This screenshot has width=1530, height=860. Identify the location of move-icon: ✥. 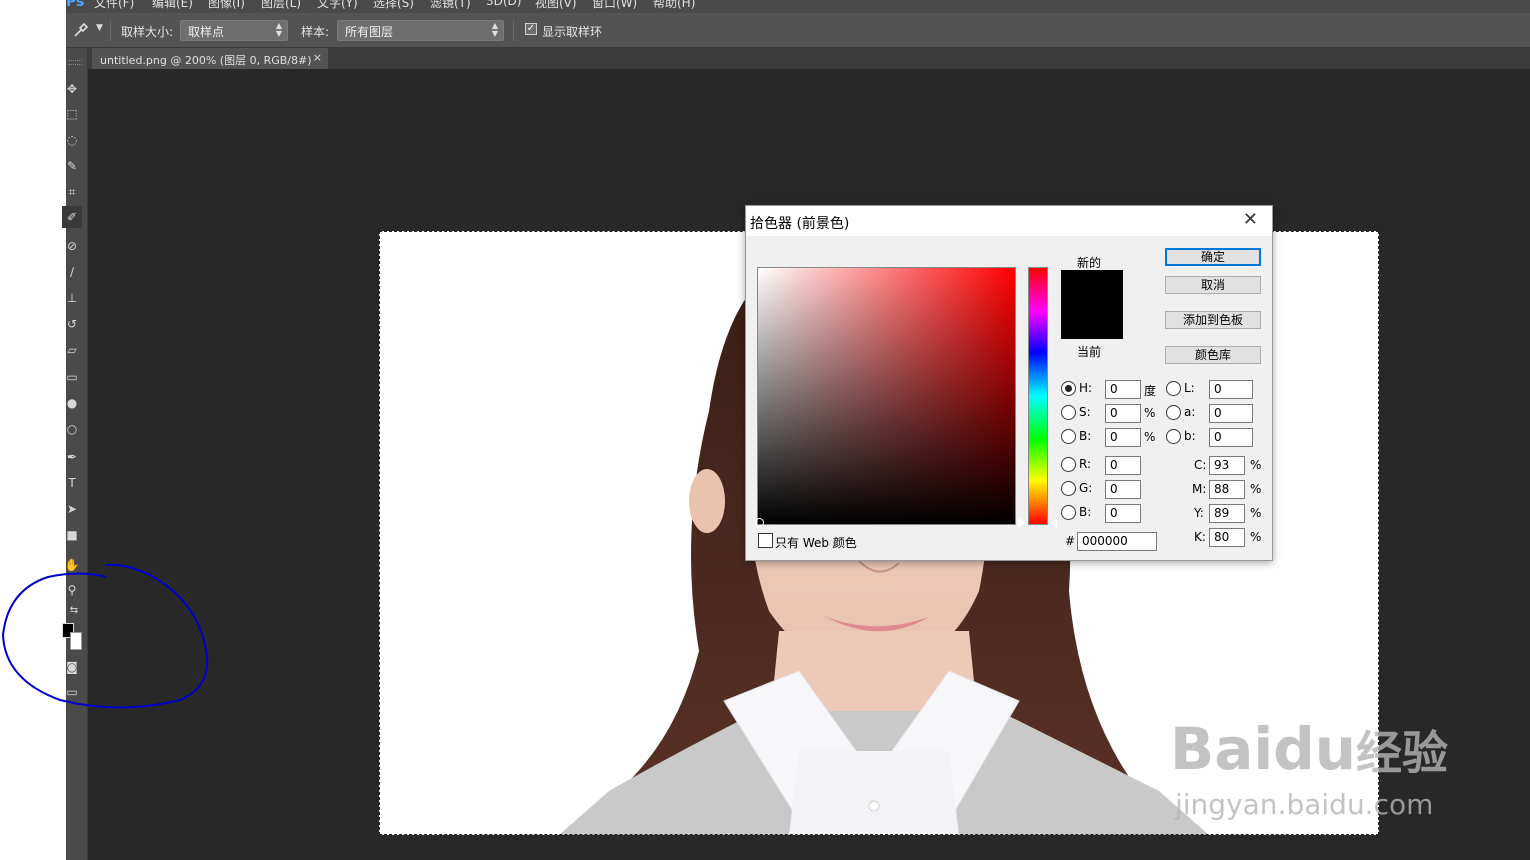
(72, 89).